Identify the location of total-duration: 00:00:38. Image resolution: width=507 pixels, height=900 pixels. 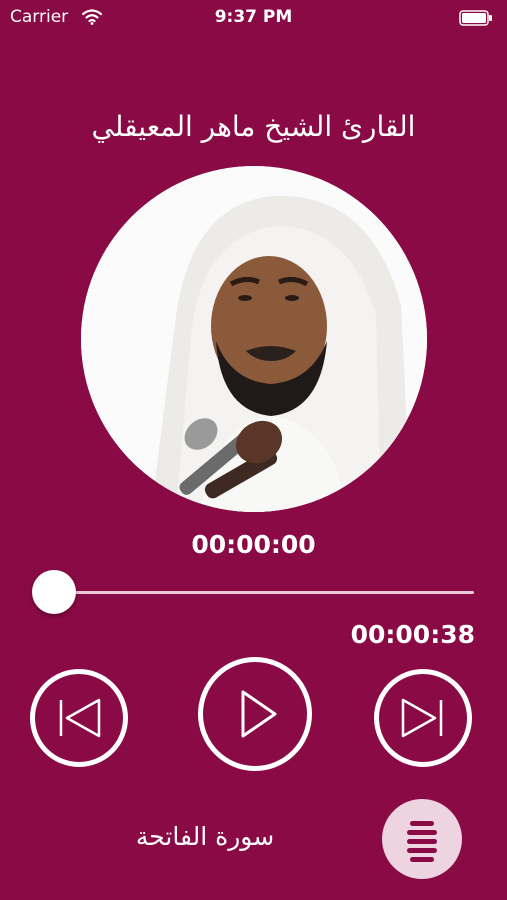
(412, 634).